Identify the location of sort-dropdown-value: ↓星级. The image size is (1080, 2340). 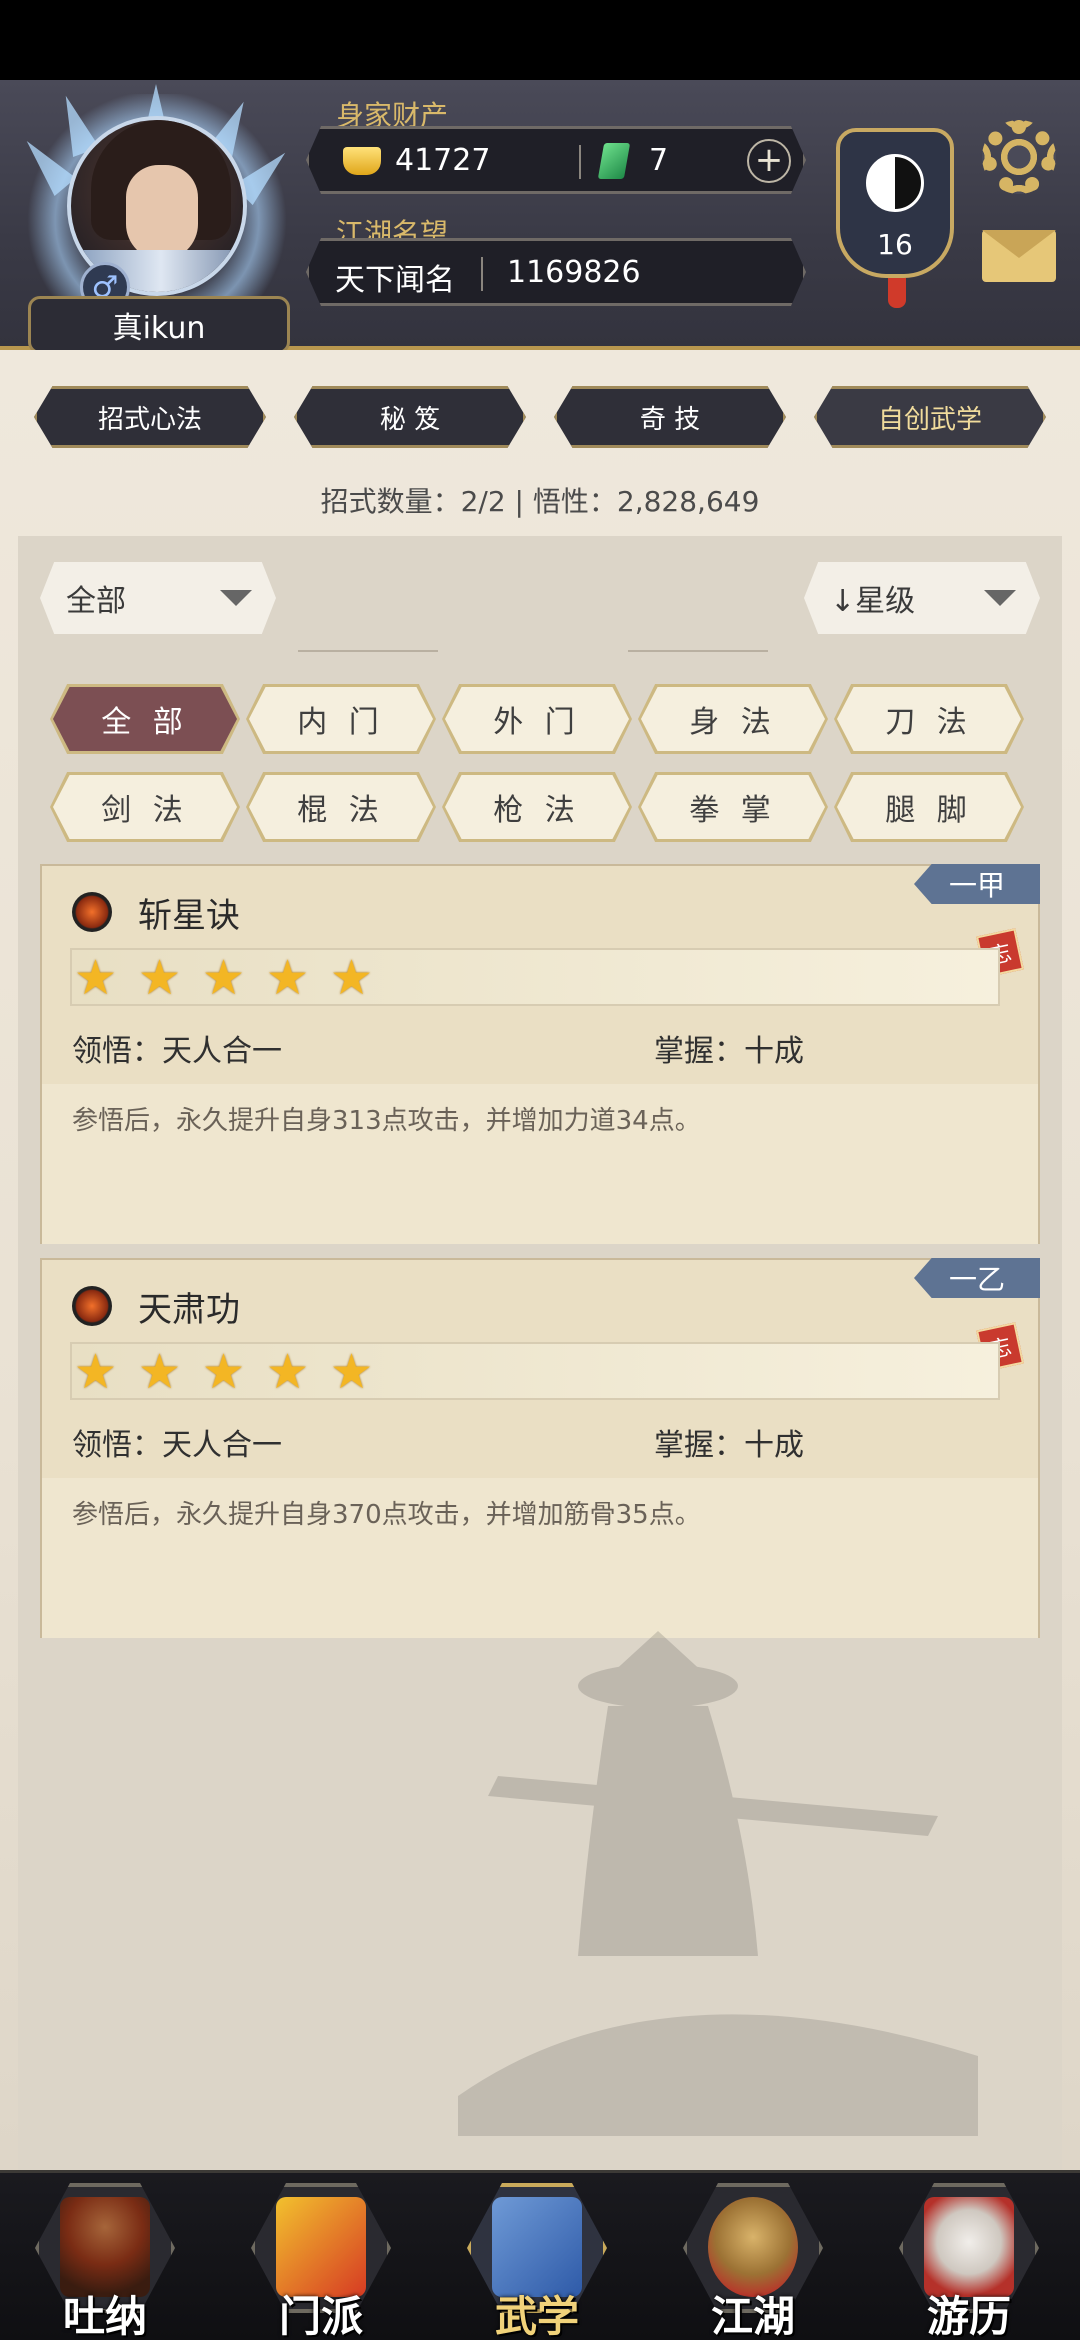
(873, 601).